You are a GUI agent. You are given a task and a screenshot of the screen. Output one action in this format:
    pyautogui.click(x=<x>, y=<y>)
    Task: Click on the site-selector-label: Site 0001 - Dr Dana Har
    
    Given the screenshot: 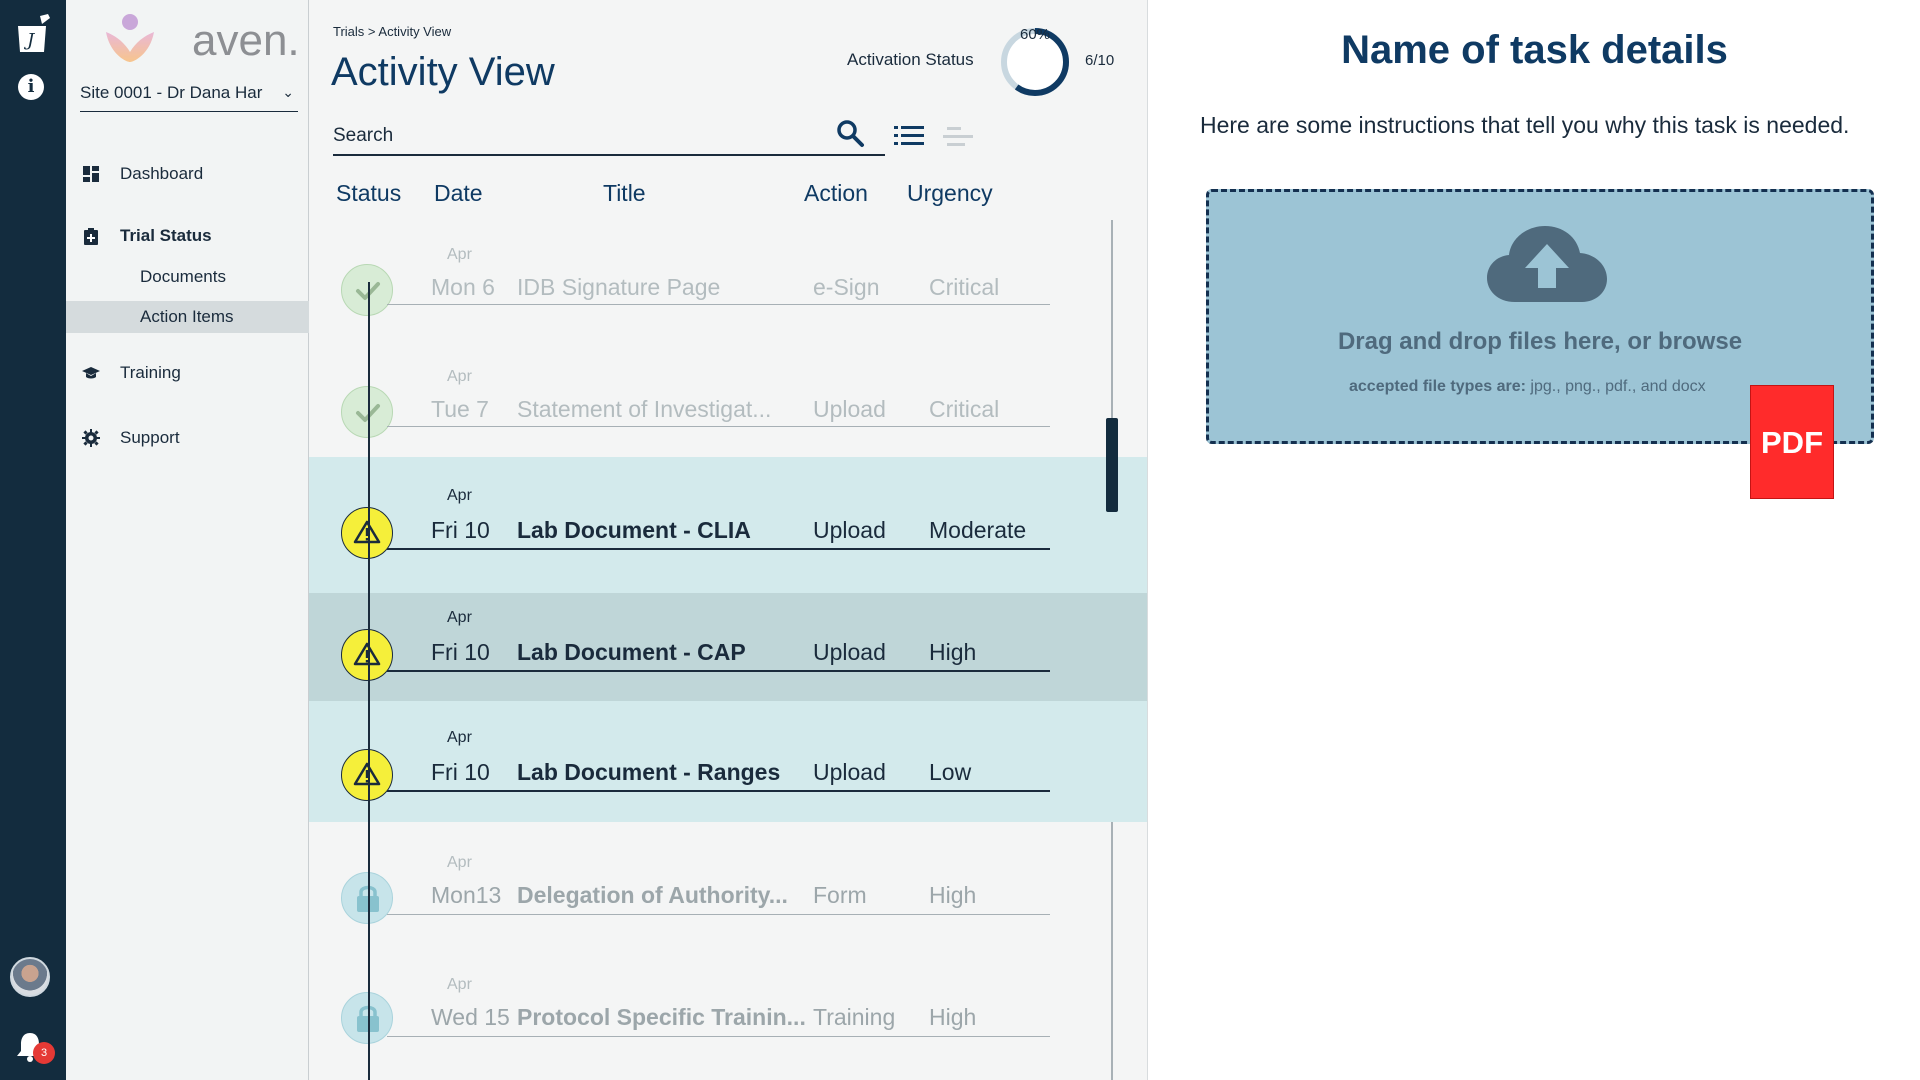 What is the action you would take?
    pyautogui.click(x=171, y=92)
    